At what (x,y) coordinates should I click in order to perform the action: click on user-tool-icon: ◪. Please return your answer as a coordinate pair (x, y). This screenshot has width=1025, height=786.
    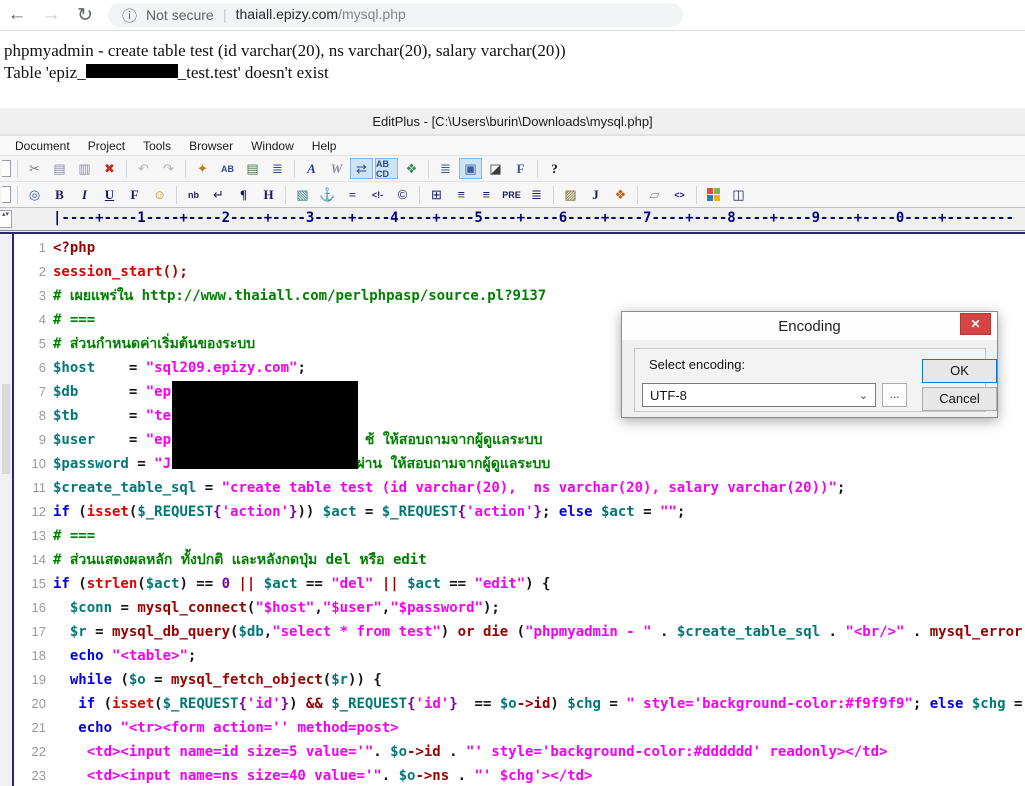
    Looking at the image, I should click on (495, 168).